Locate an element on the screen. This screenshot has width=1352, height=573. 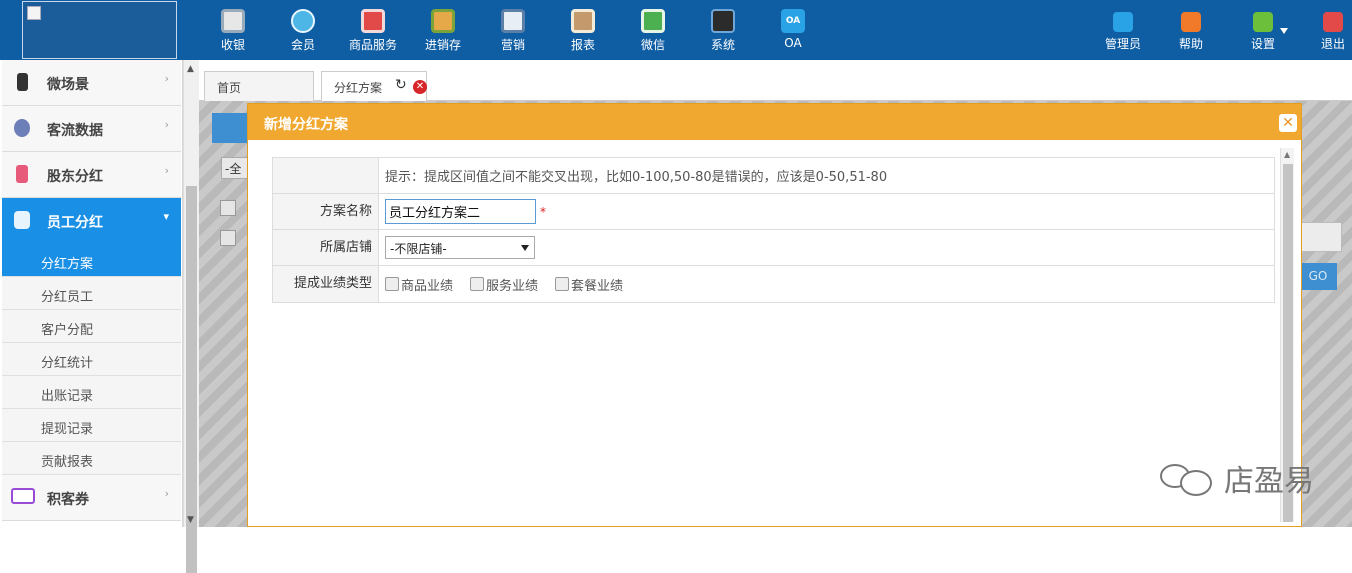
wechat-icon is located at coordinates (653, 21).